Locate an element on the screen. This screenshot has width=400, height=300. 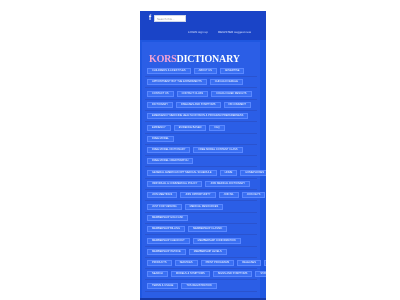
tag-link: FREE MODEL CREDITWATCH is located at coordinates (170, 161).